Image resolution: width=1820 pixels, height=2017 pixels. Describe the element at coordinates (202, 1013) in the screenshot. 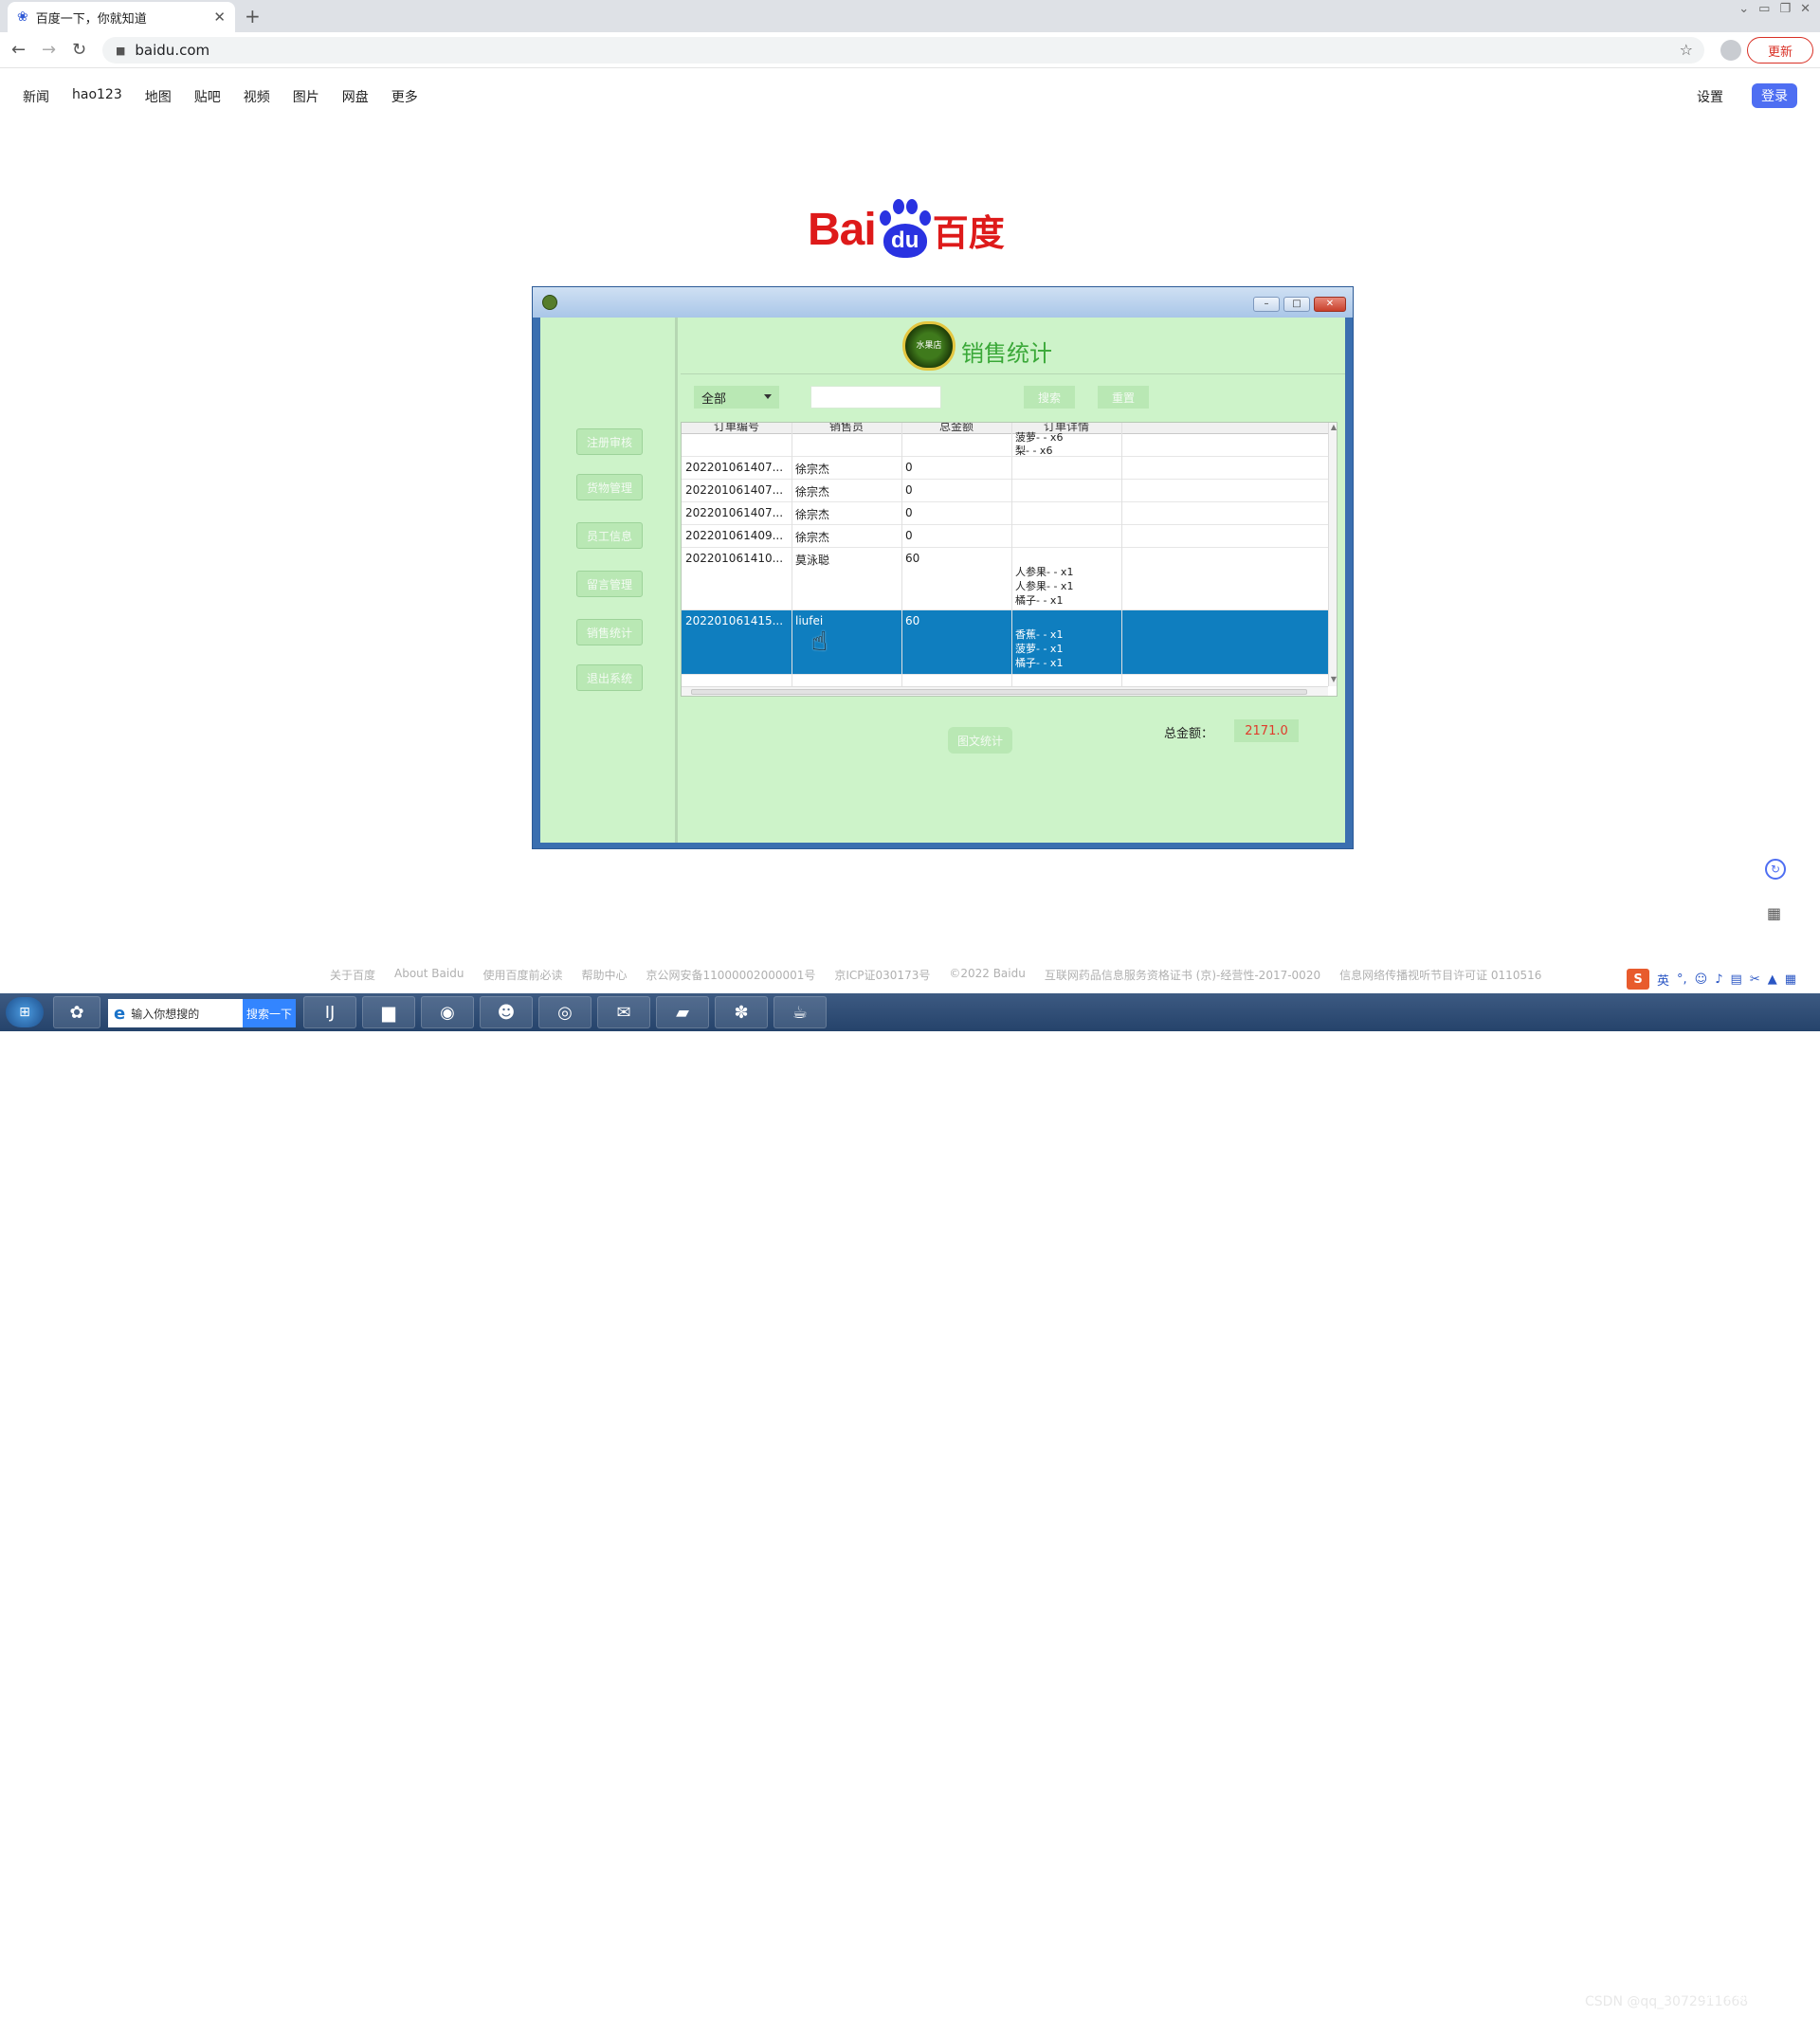

I see `taskbar-search-box: e 输入你想搜的 搜索一下` at that location.